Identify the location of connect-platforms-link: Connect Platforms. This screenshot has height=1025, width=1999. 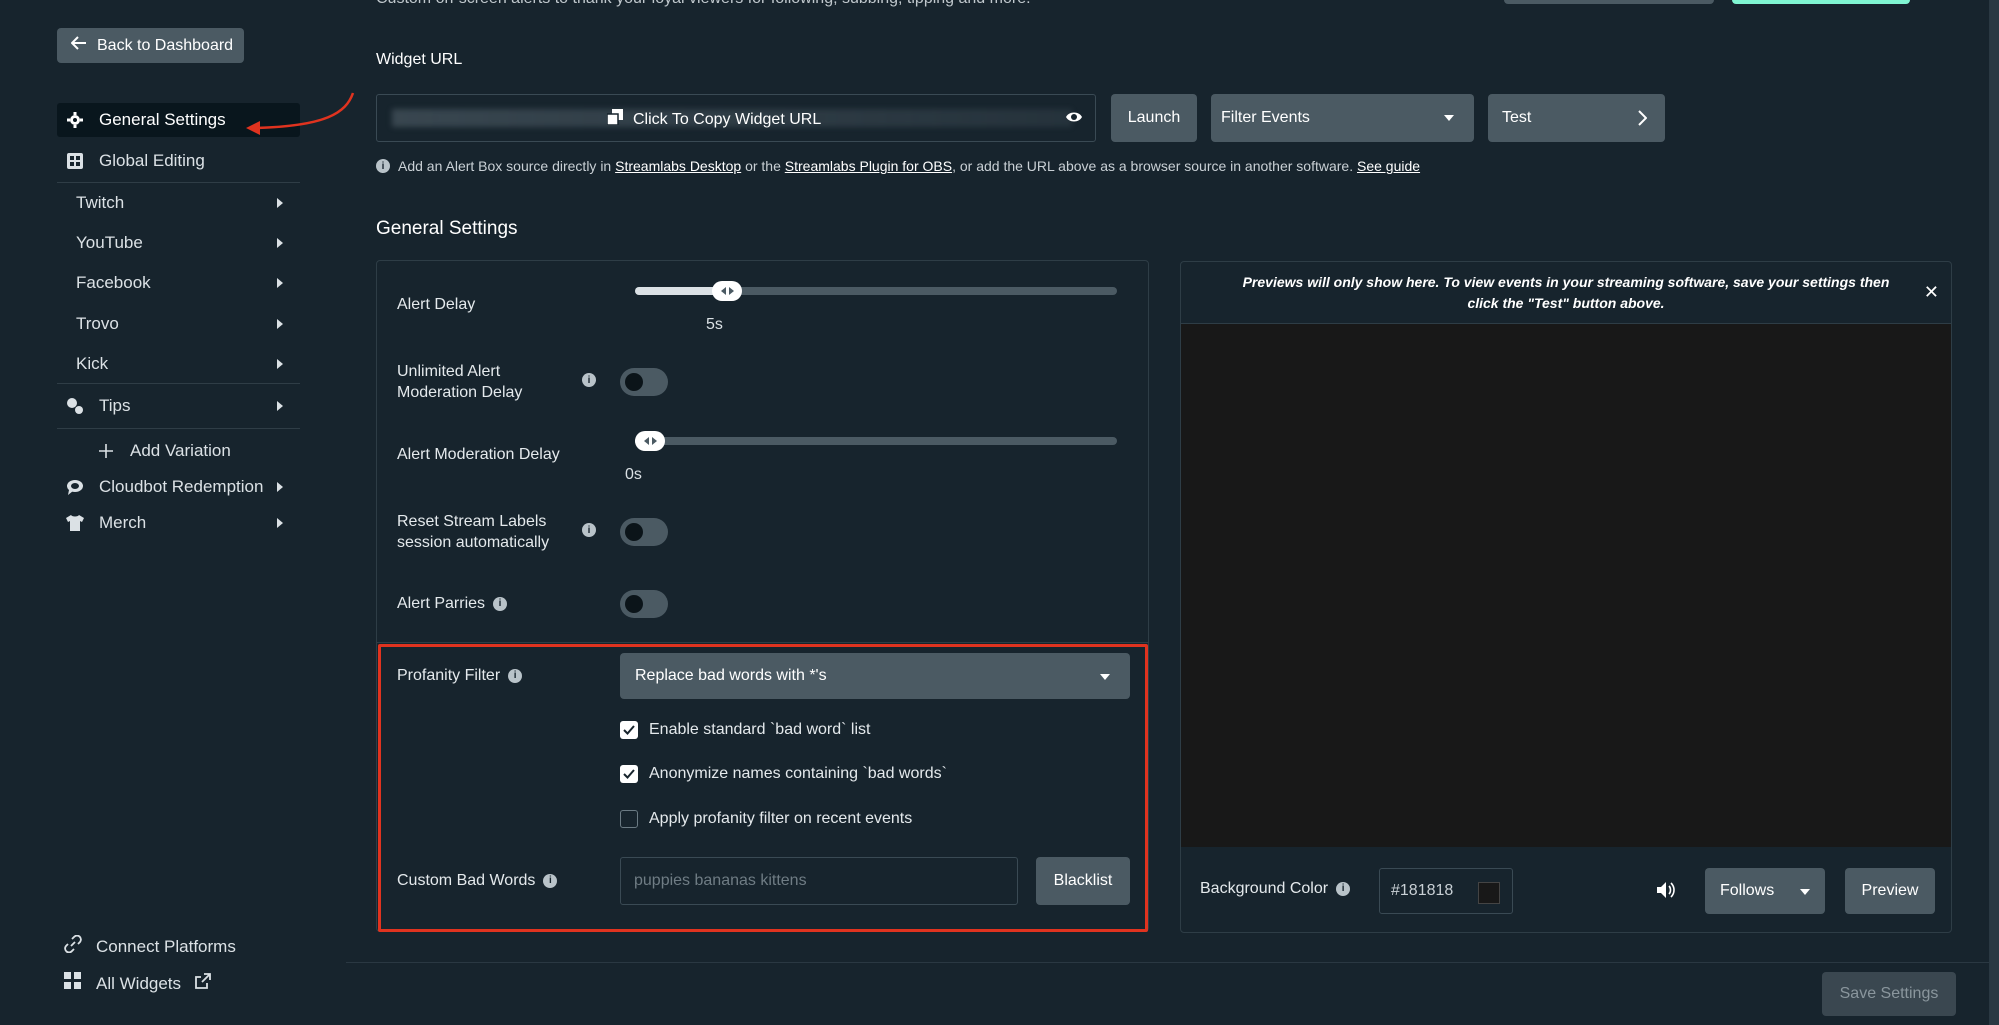
(150, 946).